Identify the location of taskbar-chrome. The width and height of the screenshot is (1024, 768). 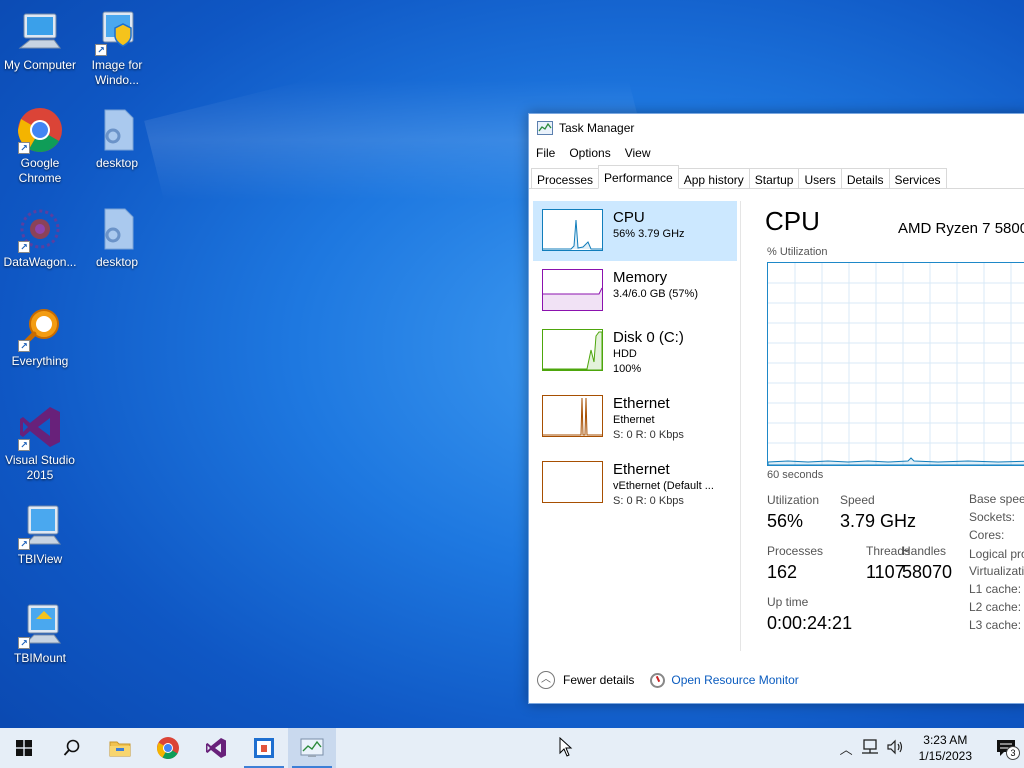
(168, 748).